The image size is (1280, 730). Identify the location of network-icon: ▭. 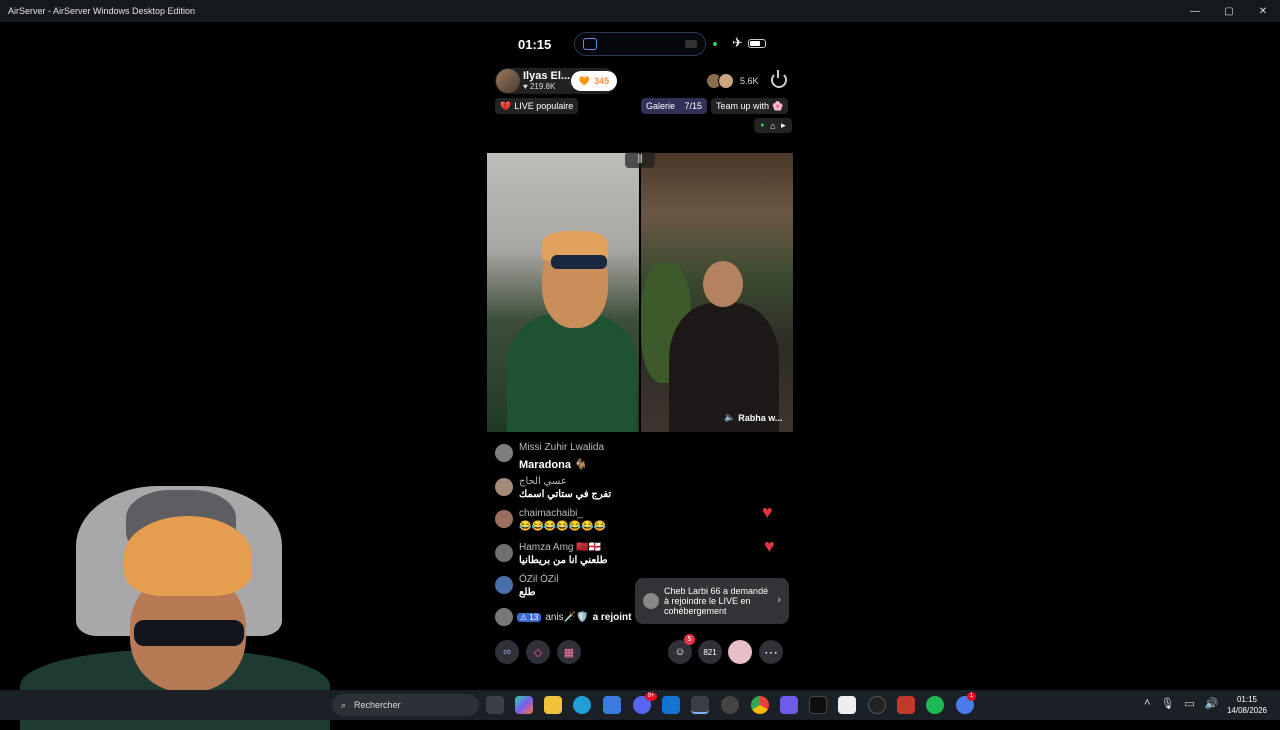
(1189, 703).